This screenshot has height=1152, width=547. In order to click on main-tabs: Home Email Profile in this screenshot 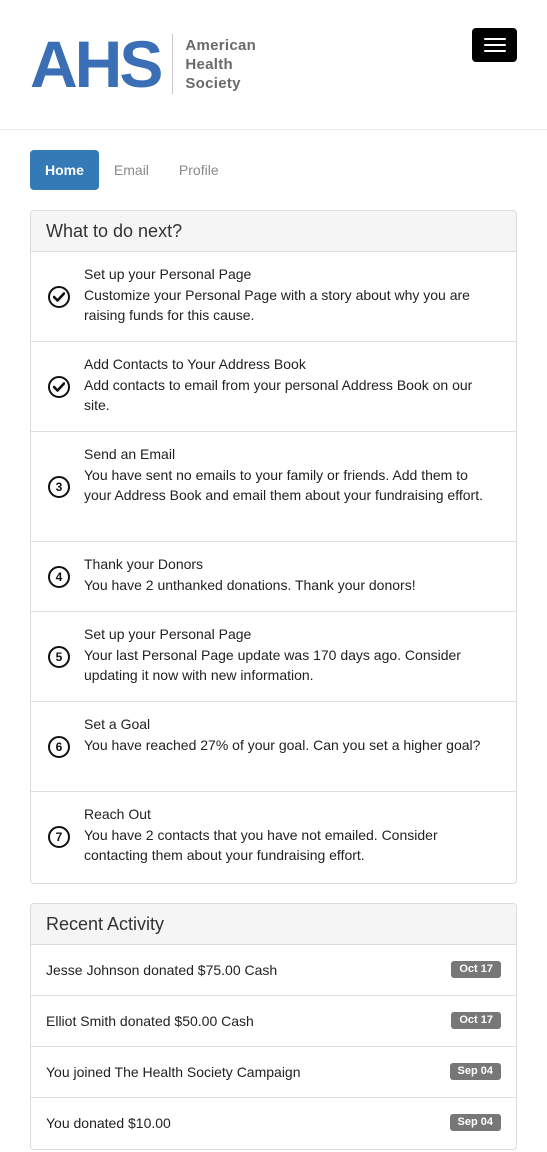, I will do `click(132, 170)`.